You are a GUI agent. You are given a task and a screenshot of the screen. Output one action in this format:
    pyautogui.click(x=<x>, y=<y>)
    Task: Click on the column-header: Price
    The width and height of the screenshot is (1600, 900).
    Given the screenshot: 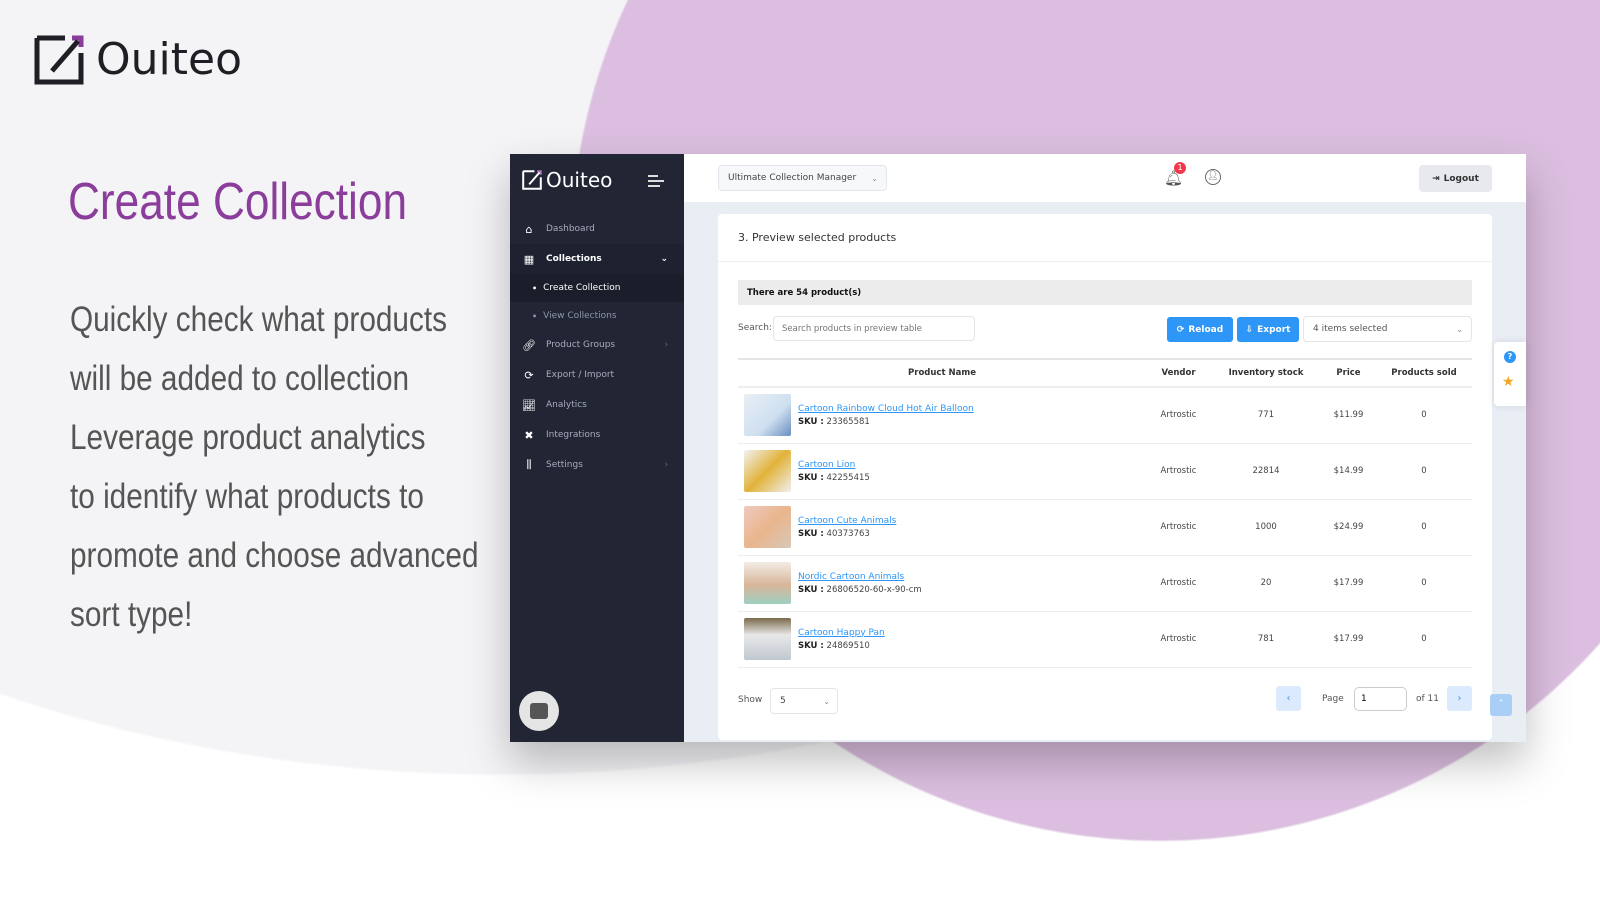 What is the action you would take?
    pyautogui.click(x=1348, y=373)
    